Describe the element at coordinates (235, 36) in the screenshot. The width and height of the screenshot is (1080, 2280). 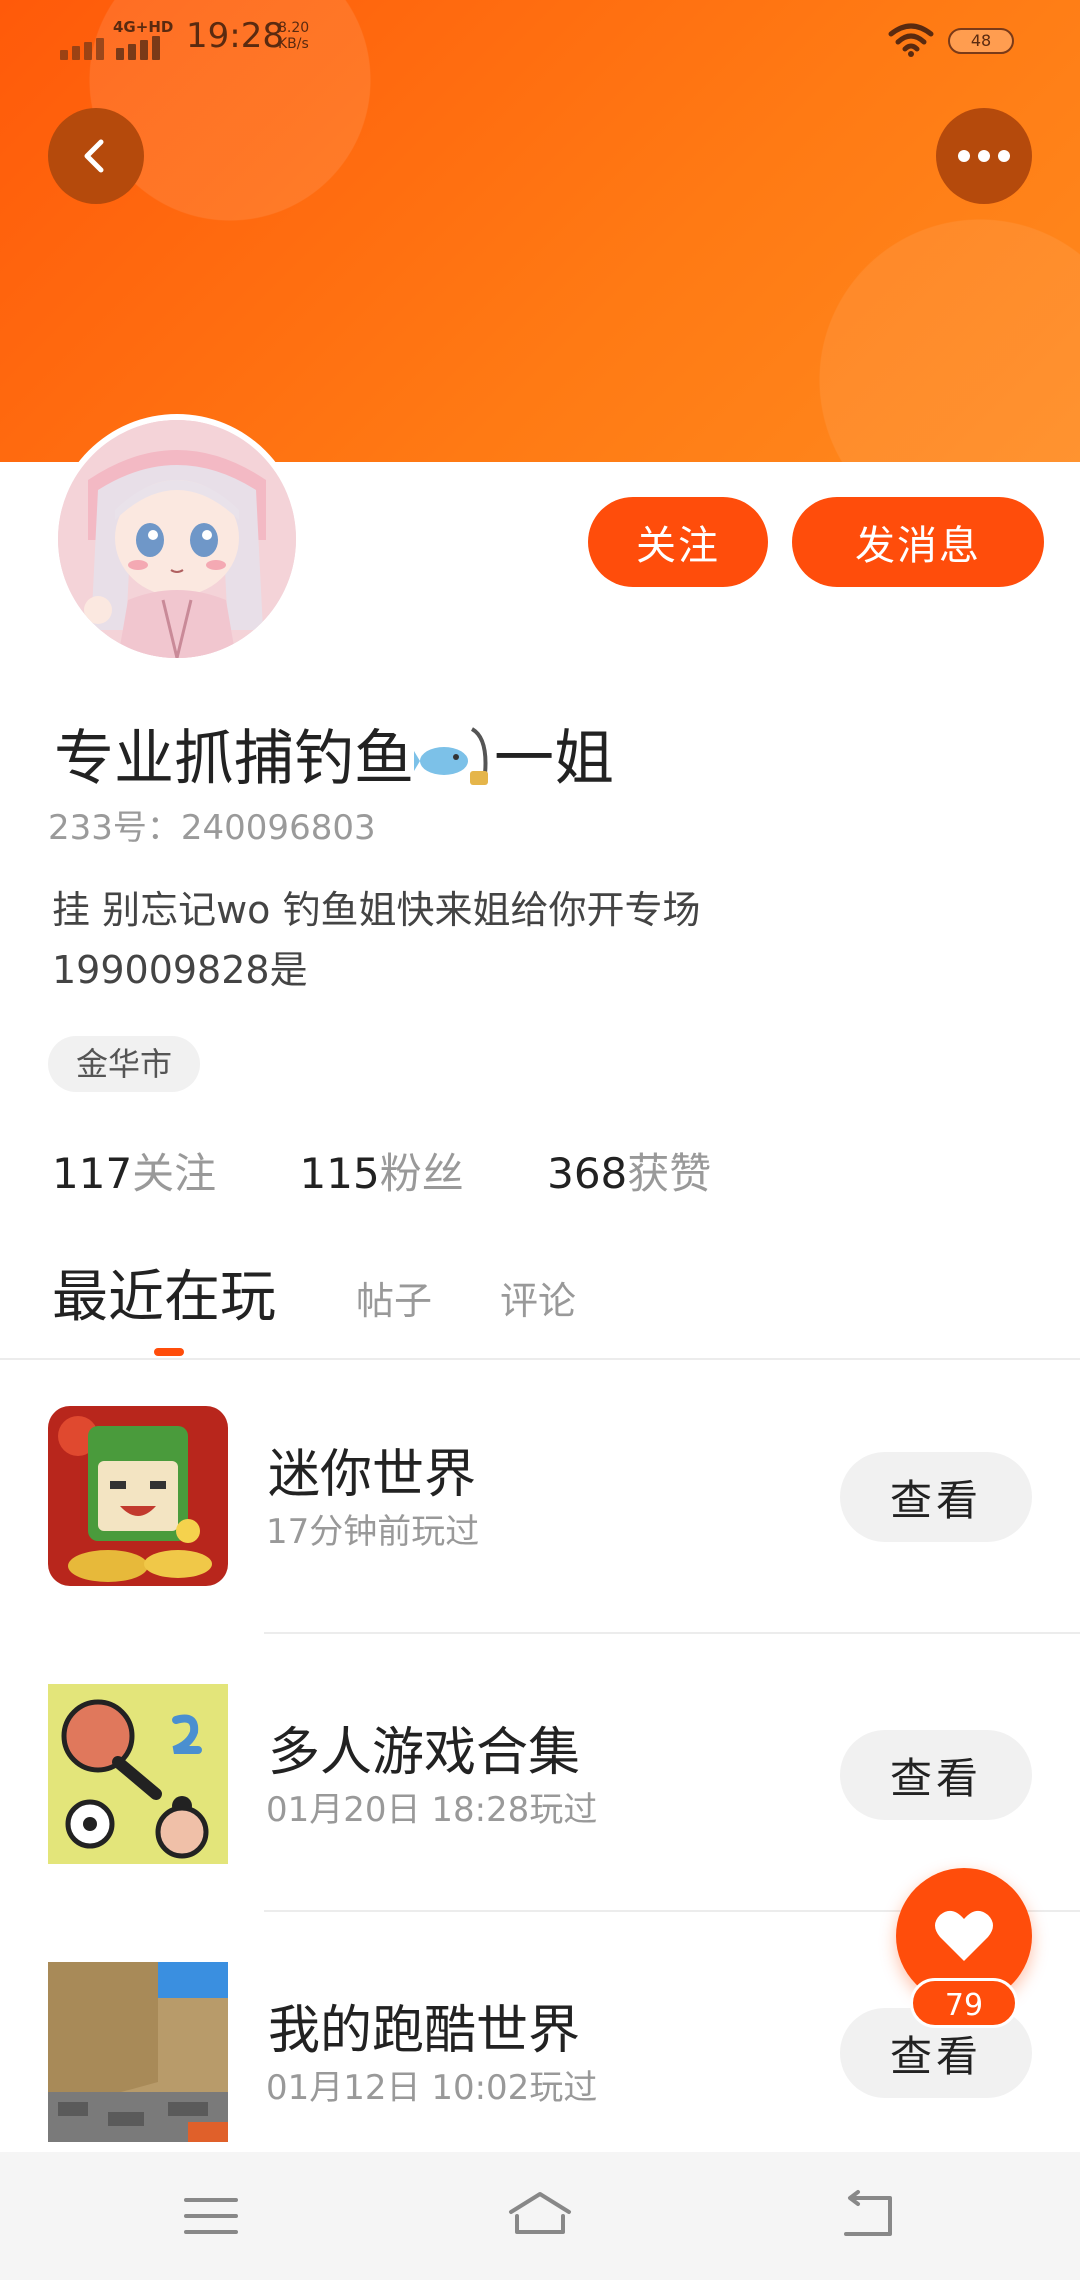
I see `clock: 19:28` at that location.